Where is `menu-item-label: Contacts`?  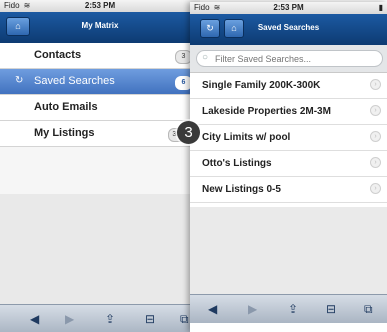
menu-item-label: Contacts is located at coordinates (58, 55).